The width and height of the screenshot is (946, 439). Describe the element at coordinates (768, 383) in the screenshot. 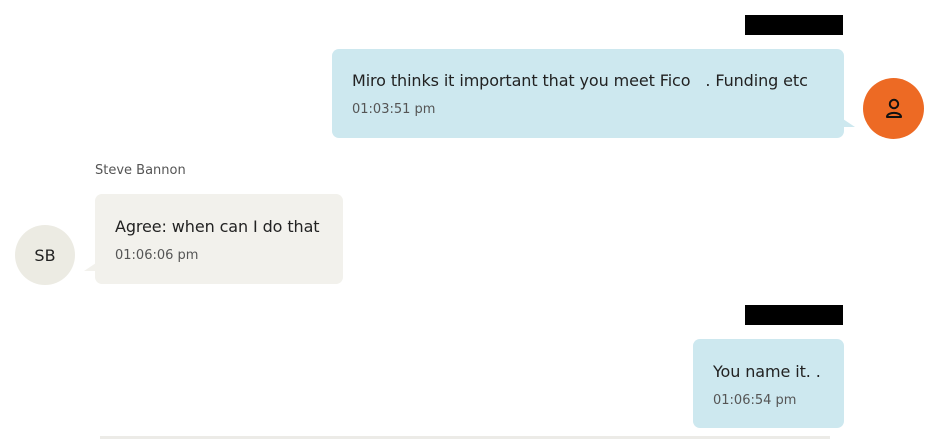

I see `outgoing-message-bubble: You name it. . 01:06:54 pm` at that location.